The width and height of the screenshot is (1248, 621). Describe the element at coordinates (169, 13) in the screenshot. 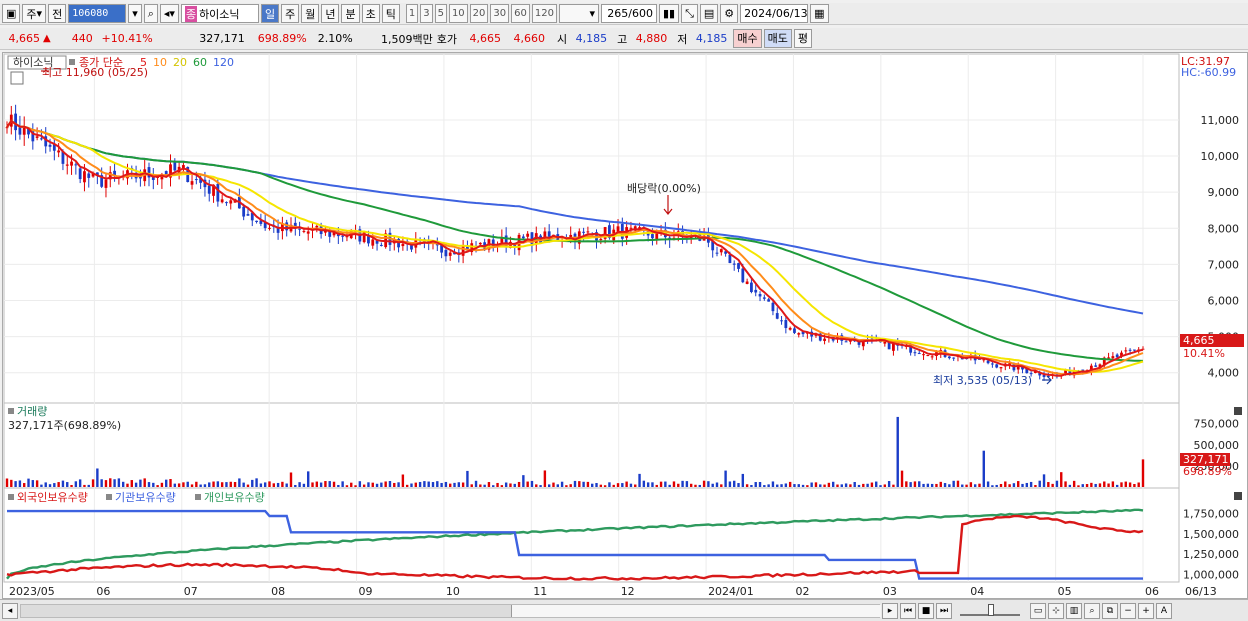

I see `volume-speaker-icon: ◂▾` at that location.